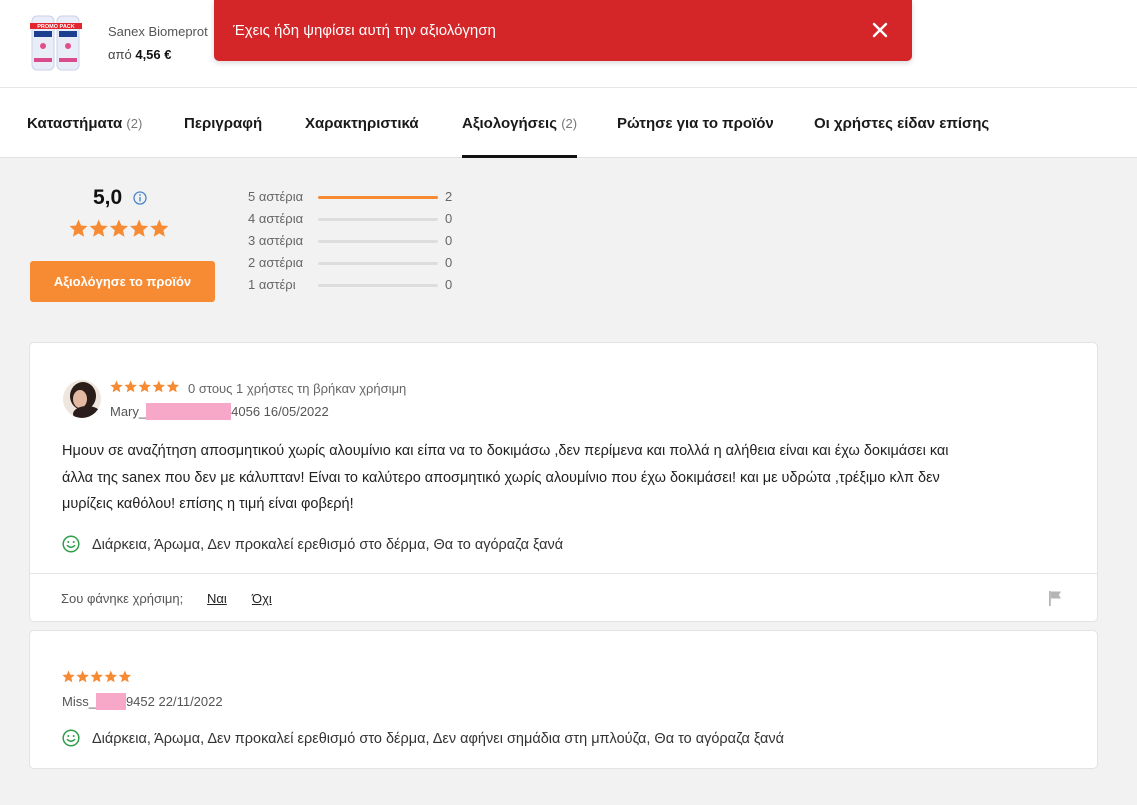 The image size is (1137, 805). I want to click on close-icon, so click(880, 30).